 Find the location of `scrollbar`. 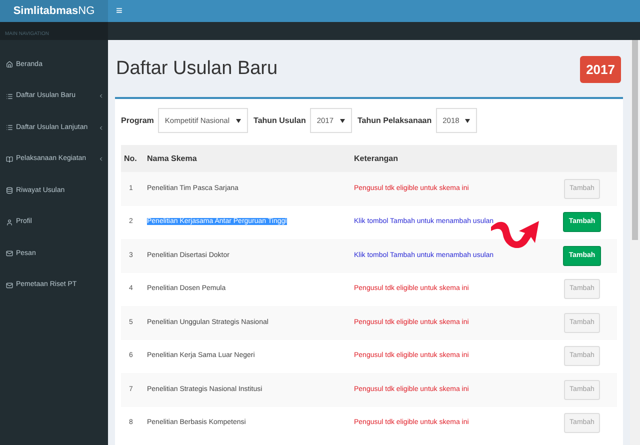

scrollbar is located at coordinates (635, 242).